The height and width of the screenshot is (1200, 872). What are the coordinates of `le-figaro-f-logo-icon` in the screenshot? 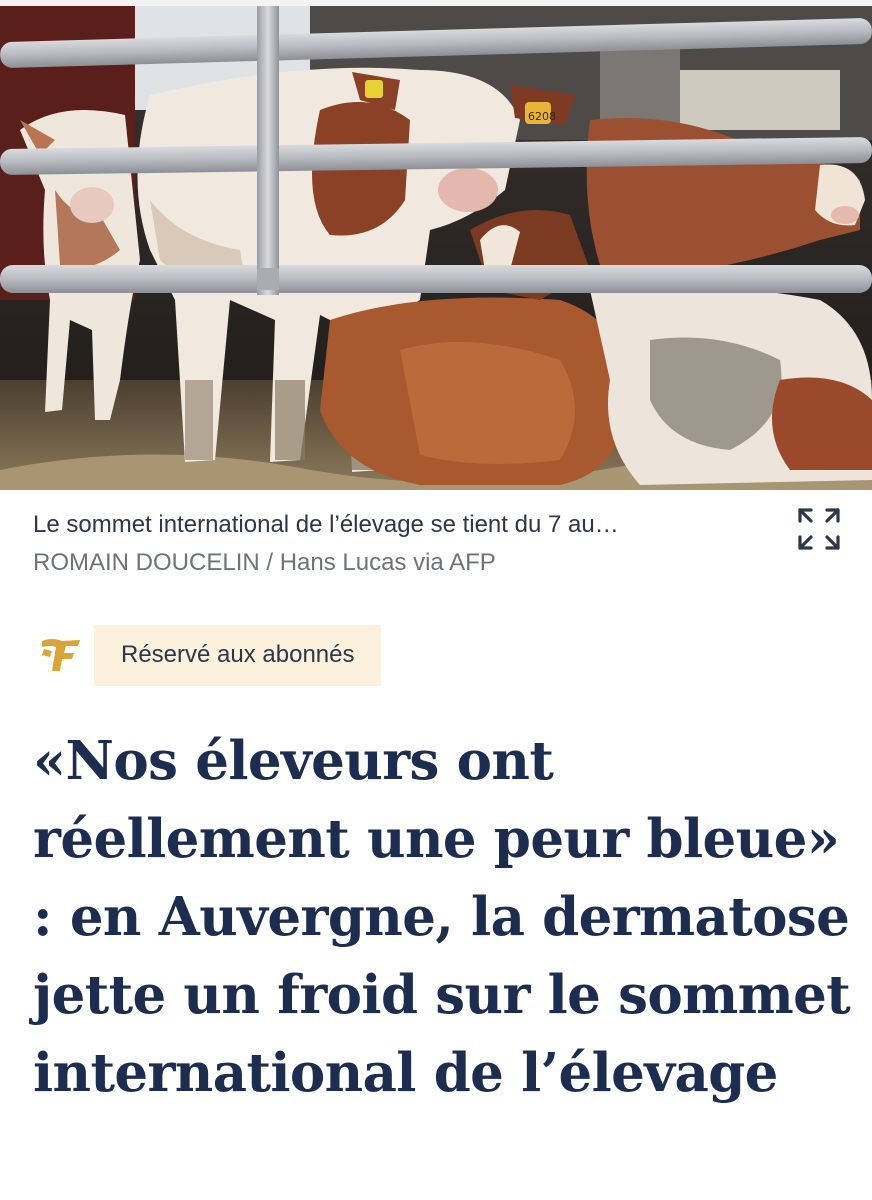 It's located at (61, 655).